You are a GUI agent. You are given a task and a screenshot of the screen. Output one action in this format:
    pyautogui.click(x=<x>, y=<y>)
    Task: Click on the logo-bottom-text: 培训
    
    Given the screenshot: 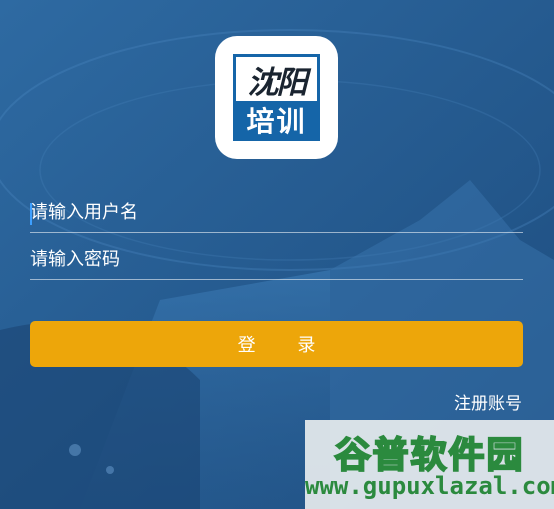 What is the action you would take?
    pyautogui.click(x=276, y=119)
    